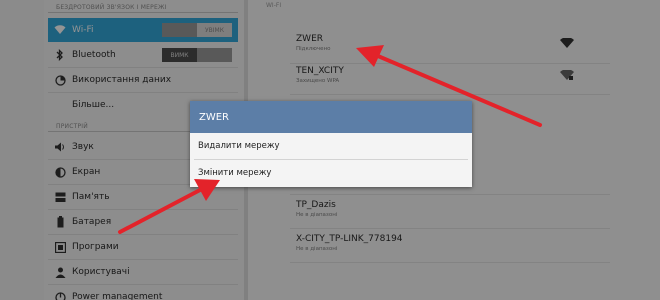 This screenshot has width=660, height=300. I want to click on forget-network-option: Видалити мережу, so click(331, 146).